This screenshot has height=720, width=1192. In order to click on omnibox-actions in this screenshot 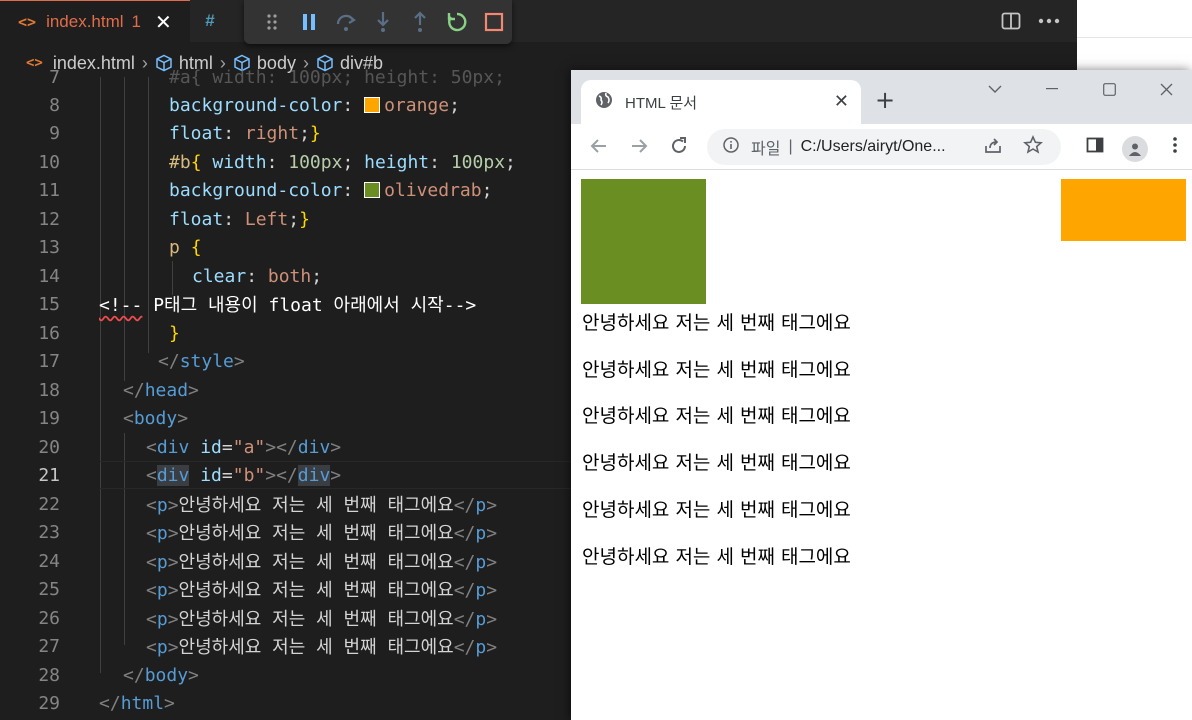, I will do `click(1013, 145)`.